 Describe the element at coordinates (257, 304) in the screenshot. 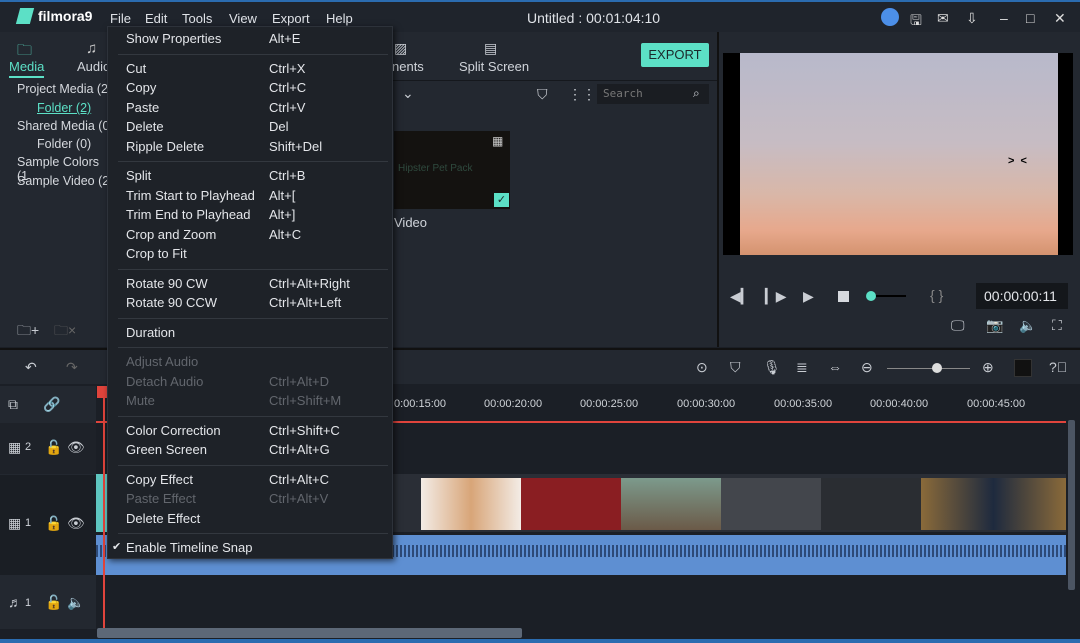

I see `menu-item-rotate-90-ccw: Rotate 90 CCW Ctrl+Alt+Left` at that location.